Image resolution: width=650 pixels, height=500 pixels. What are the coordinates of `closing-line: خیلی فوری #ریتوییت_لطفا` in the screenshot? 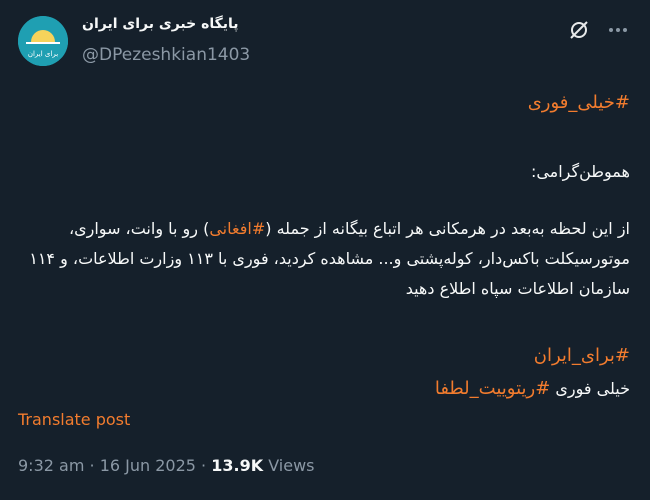 It's located at (325, 389).